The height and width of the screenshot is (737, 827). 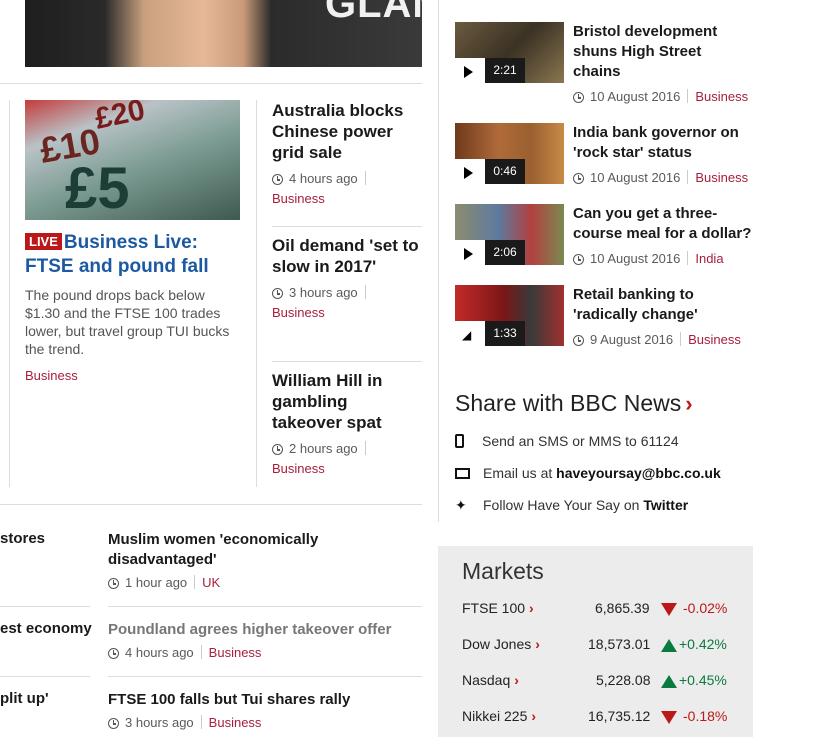 I want to click on story-time: 1 hour ago, so click(x=156, y=582).